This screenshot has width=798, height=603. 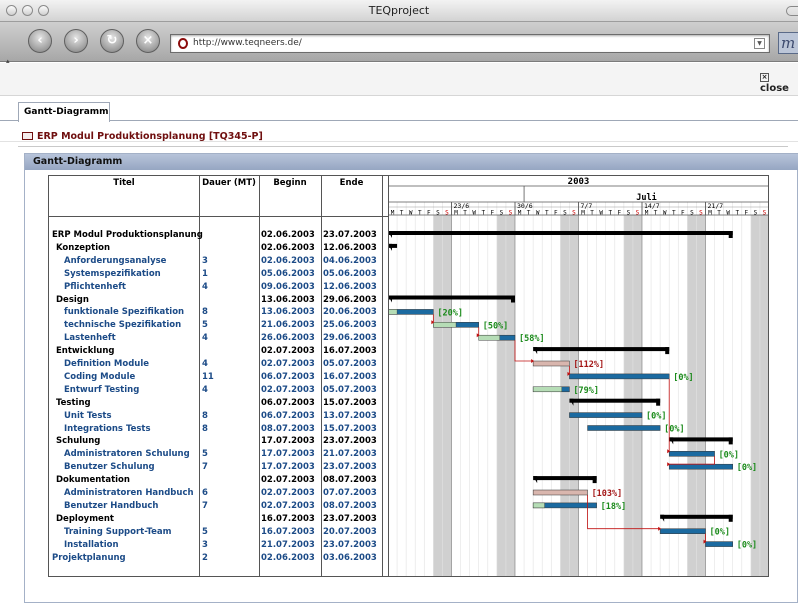 What do you see at coordinates (350, 273) in the screenshot?
I see `task-end-date: 05.06.2003` at bounding box center [350, 273].